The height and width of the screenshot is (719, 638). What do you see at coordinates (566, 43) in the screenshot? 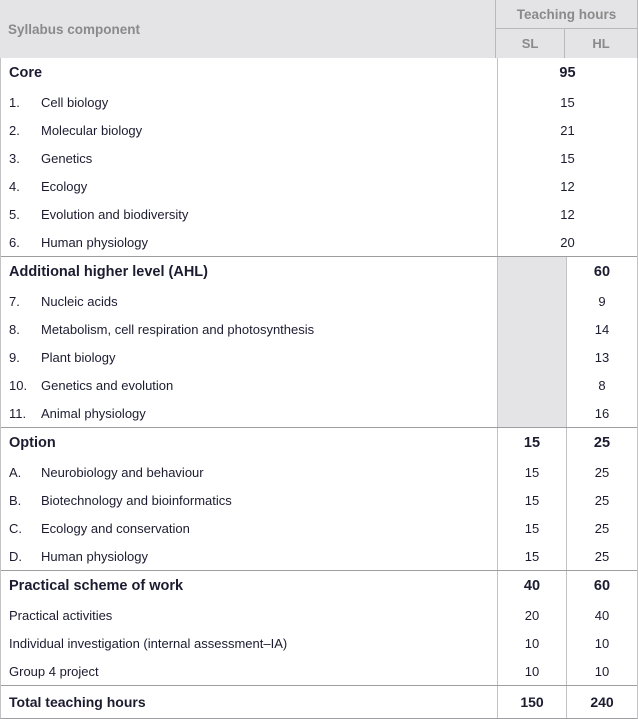
I see `header-level-subcolumns: SL HL` at bounding box center [566, 43].